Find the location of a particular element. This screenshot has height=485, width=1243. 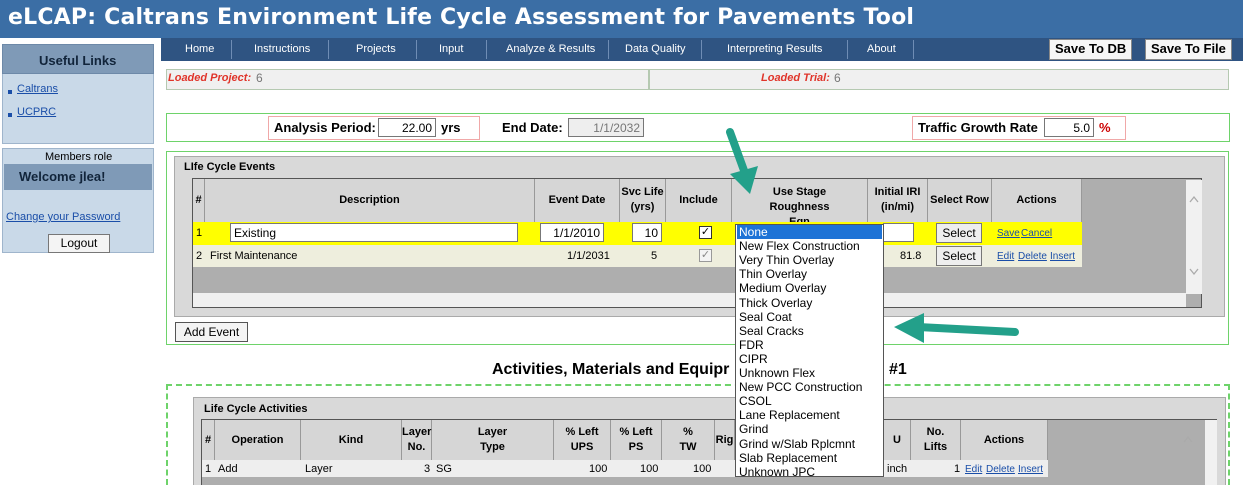

arrow-left-icon is located at coordinates (956, 328).